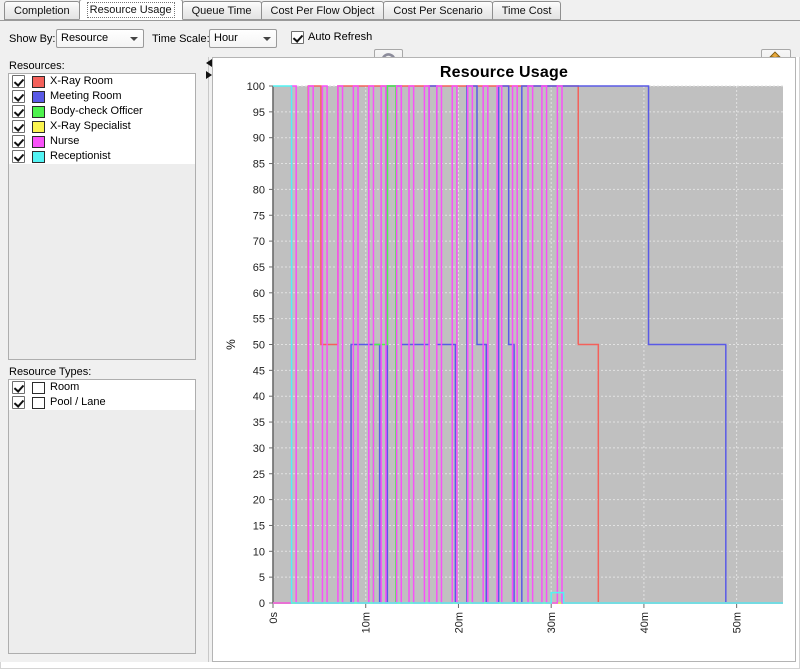  I want to click on time-scale-label: Time Scale:, so click(181, 39).